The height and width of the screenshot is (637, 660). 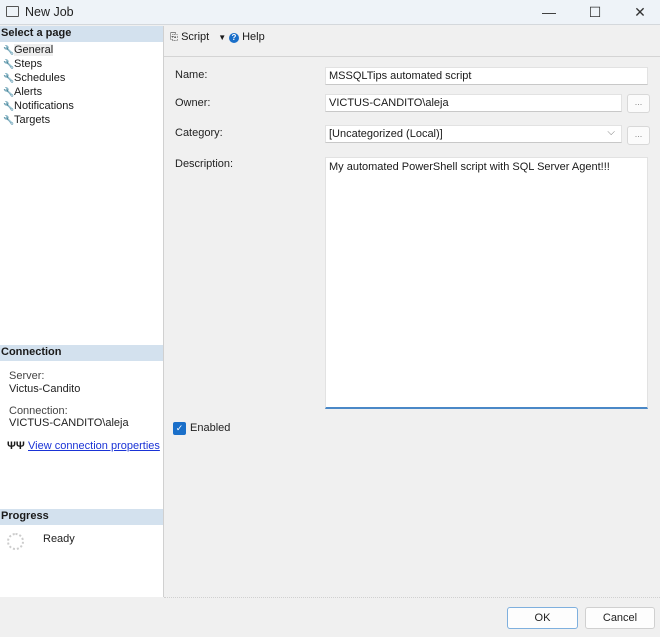 I want to click on view-connection-properties-link: View connection properties, so click(x=94, y=446).